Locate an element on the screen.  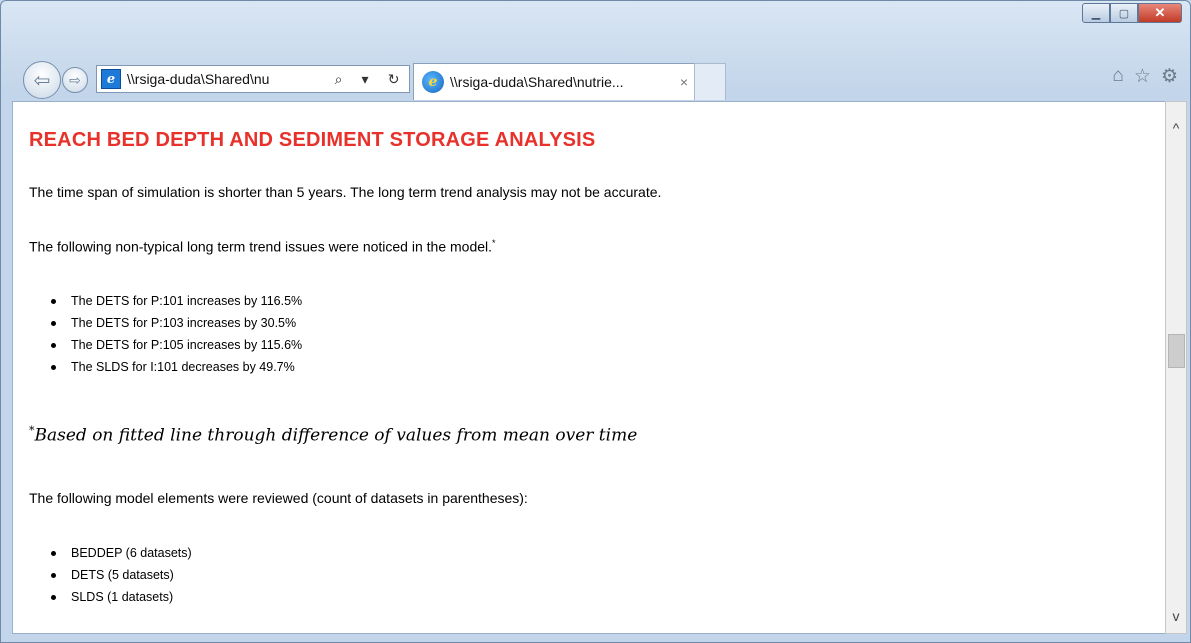
browser-toolbar: ⌂ ☆ ⚙ is located at coordinates (1145, 76).